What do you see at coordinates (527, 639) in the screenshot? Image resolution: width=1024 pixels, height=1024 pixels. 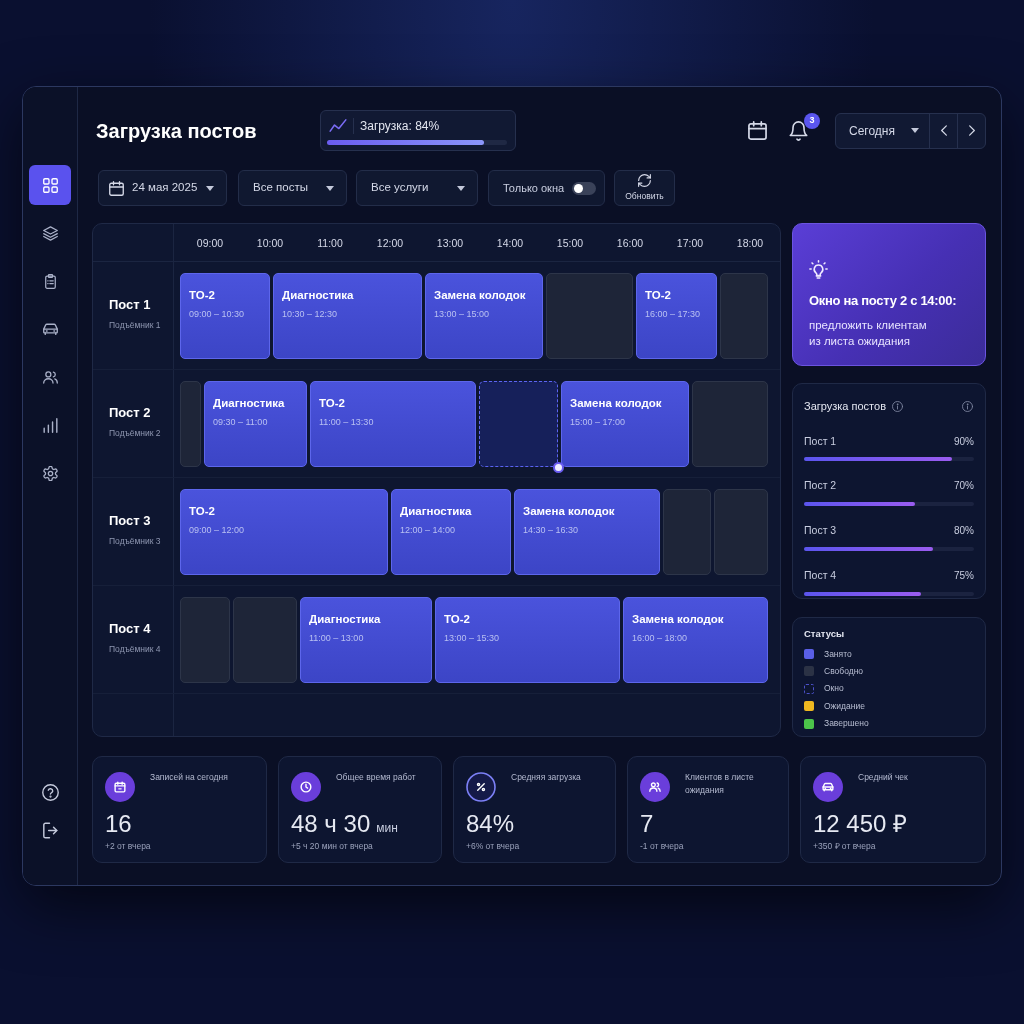 I see `appointment-block: ТО-2 13:00 – 15:30` at bounding box center [527, 639].